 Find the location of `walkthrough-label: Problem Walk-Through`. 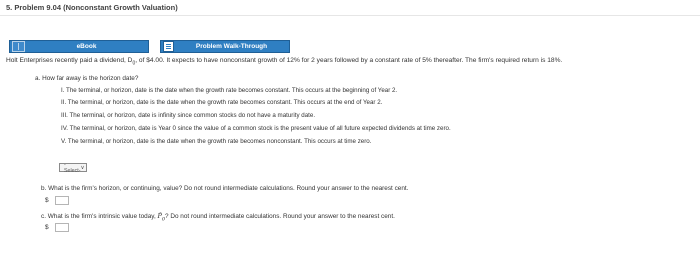

walkthrough-label: Problem Walk-Through is located at coordinates (231, 46).